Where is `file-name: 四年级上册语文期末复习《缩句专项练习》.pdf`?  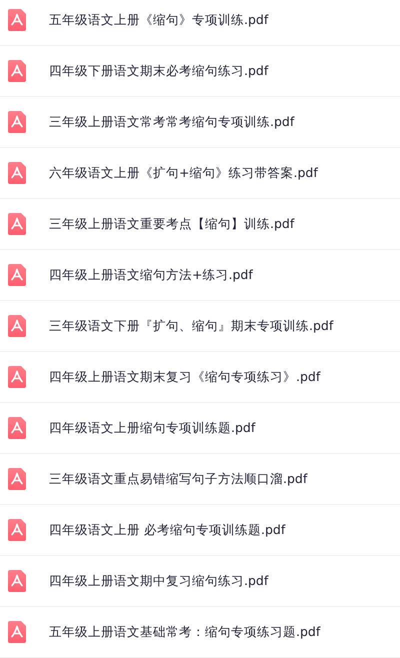 file-name: 四年级上册语文期末复习《缩句专项练习》.pdf is located at coordinates (184, 377).